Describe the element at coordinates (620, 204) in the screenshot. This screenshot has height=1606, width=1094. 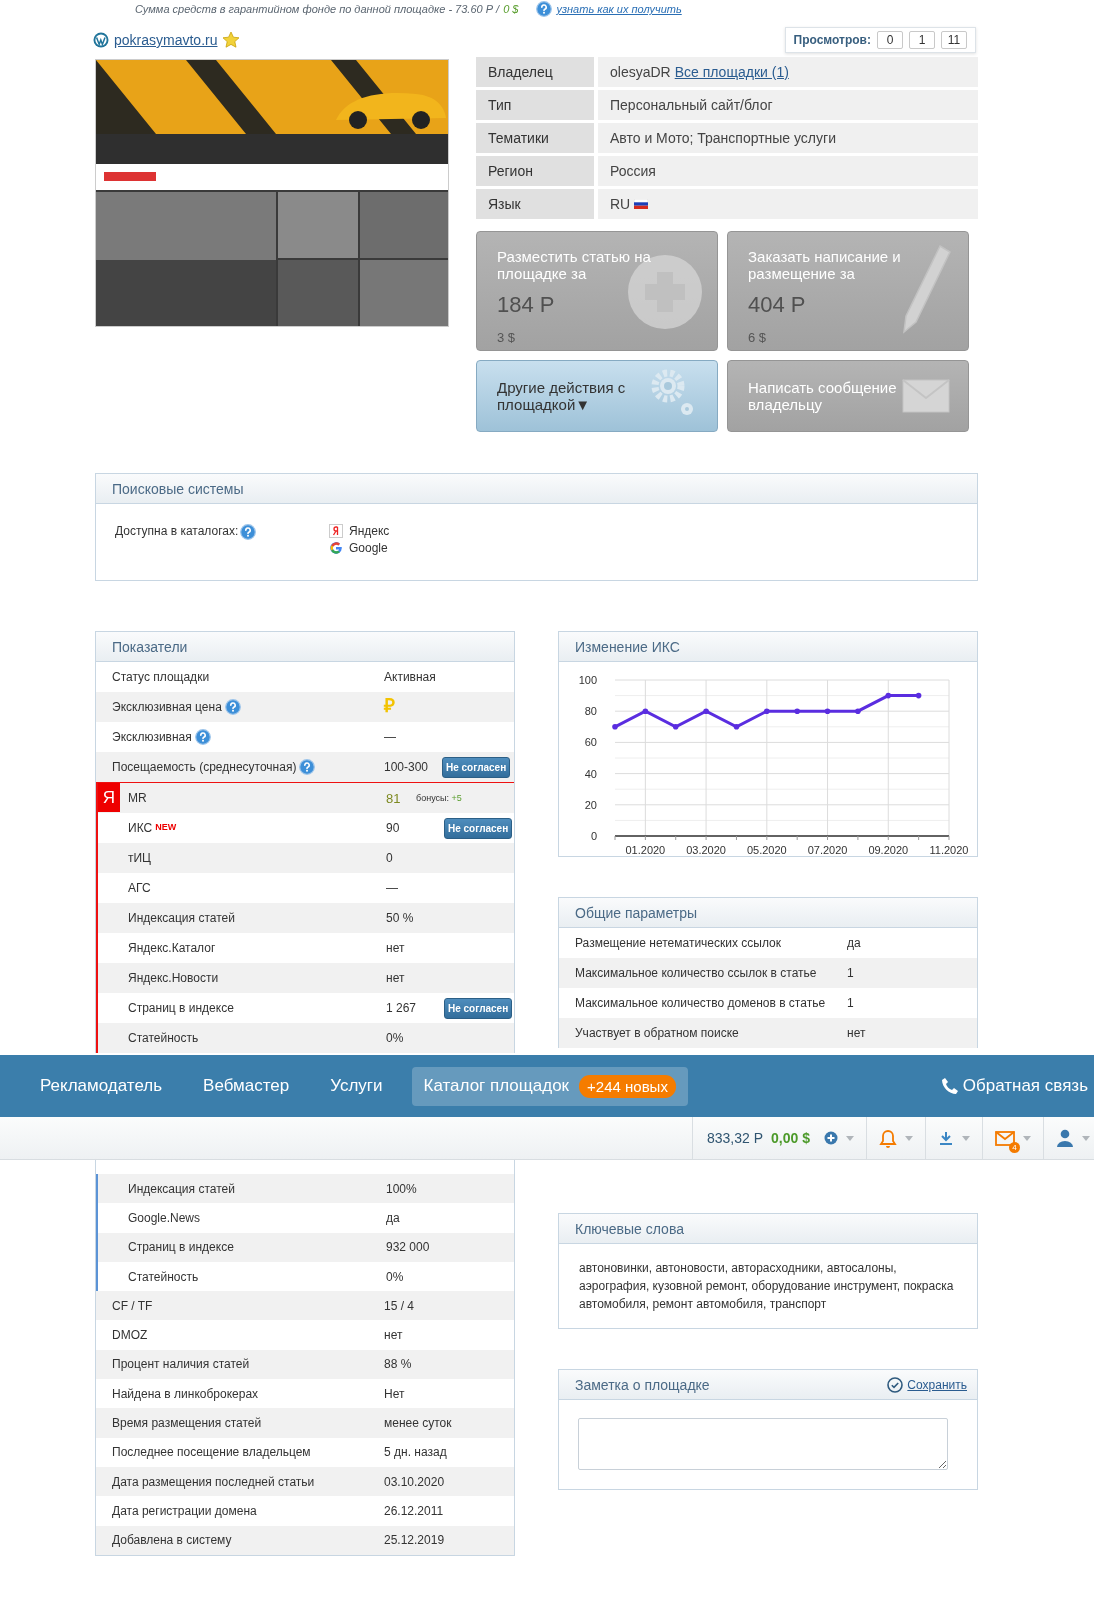
I see `info-value: RU` at that location.